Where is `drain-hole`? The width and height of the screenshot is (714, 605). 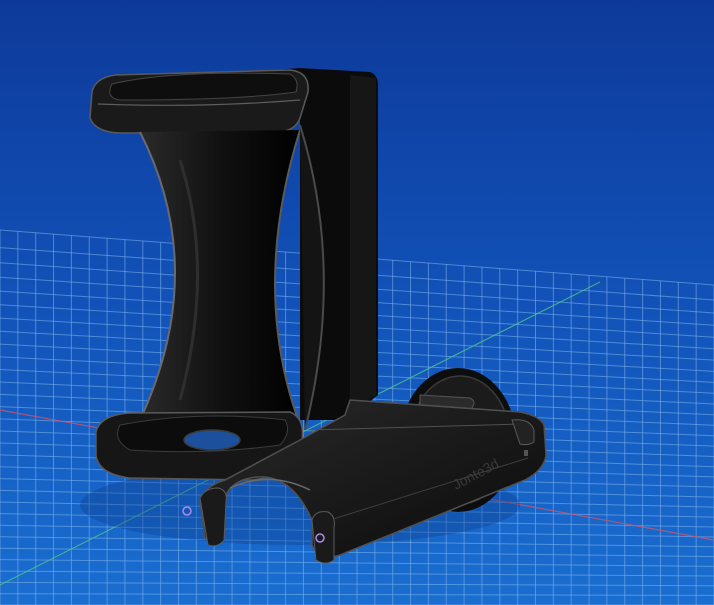
drain-hole is located at coordinates (212, 440).